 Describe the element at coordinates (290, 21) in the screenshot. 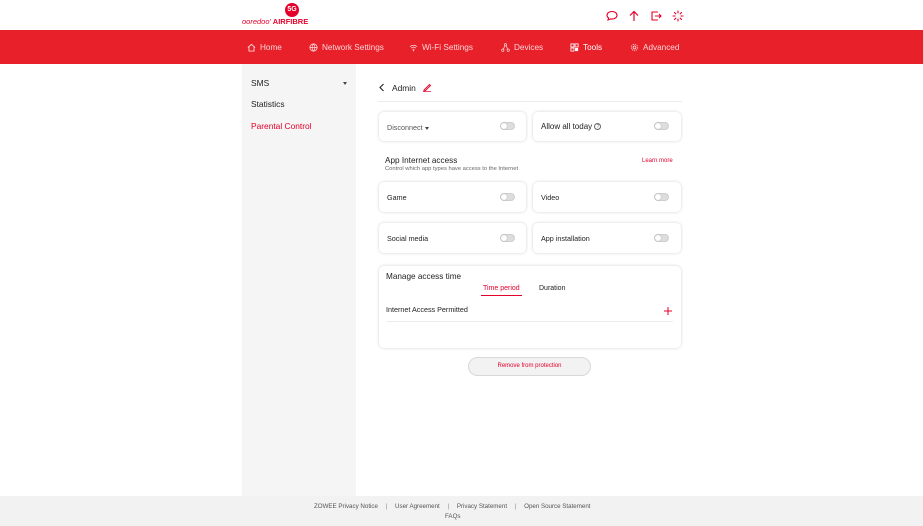

I see `product-name: AIRFIBRE` at that location.